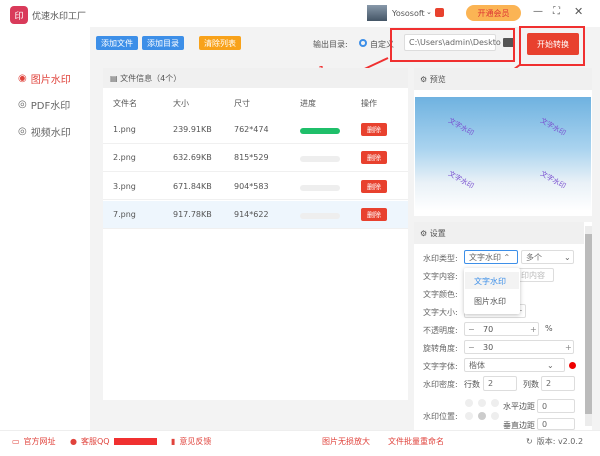 This screenshot has height=456, width=600. I want to click on angle-value: 30, so click(488, 347).